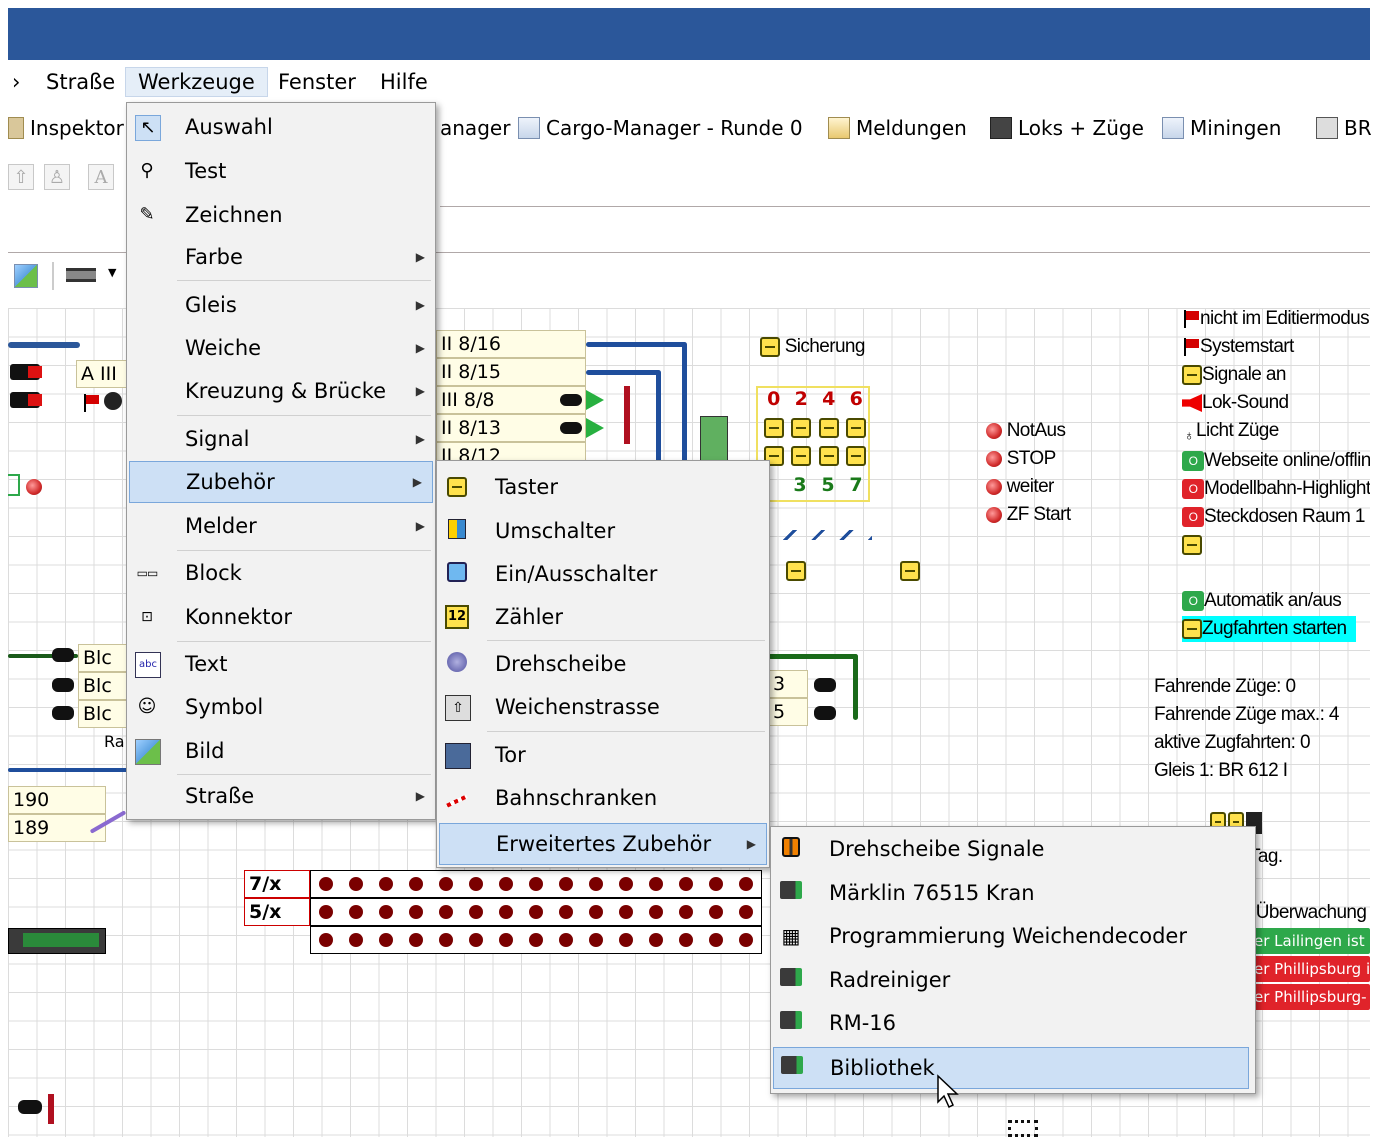 The image size is (1373, 1137). What do you see at coordinates (1221, 128) in the screenshot?
I see `miningen-button: Miningen` at bounding box center [1221, 128].